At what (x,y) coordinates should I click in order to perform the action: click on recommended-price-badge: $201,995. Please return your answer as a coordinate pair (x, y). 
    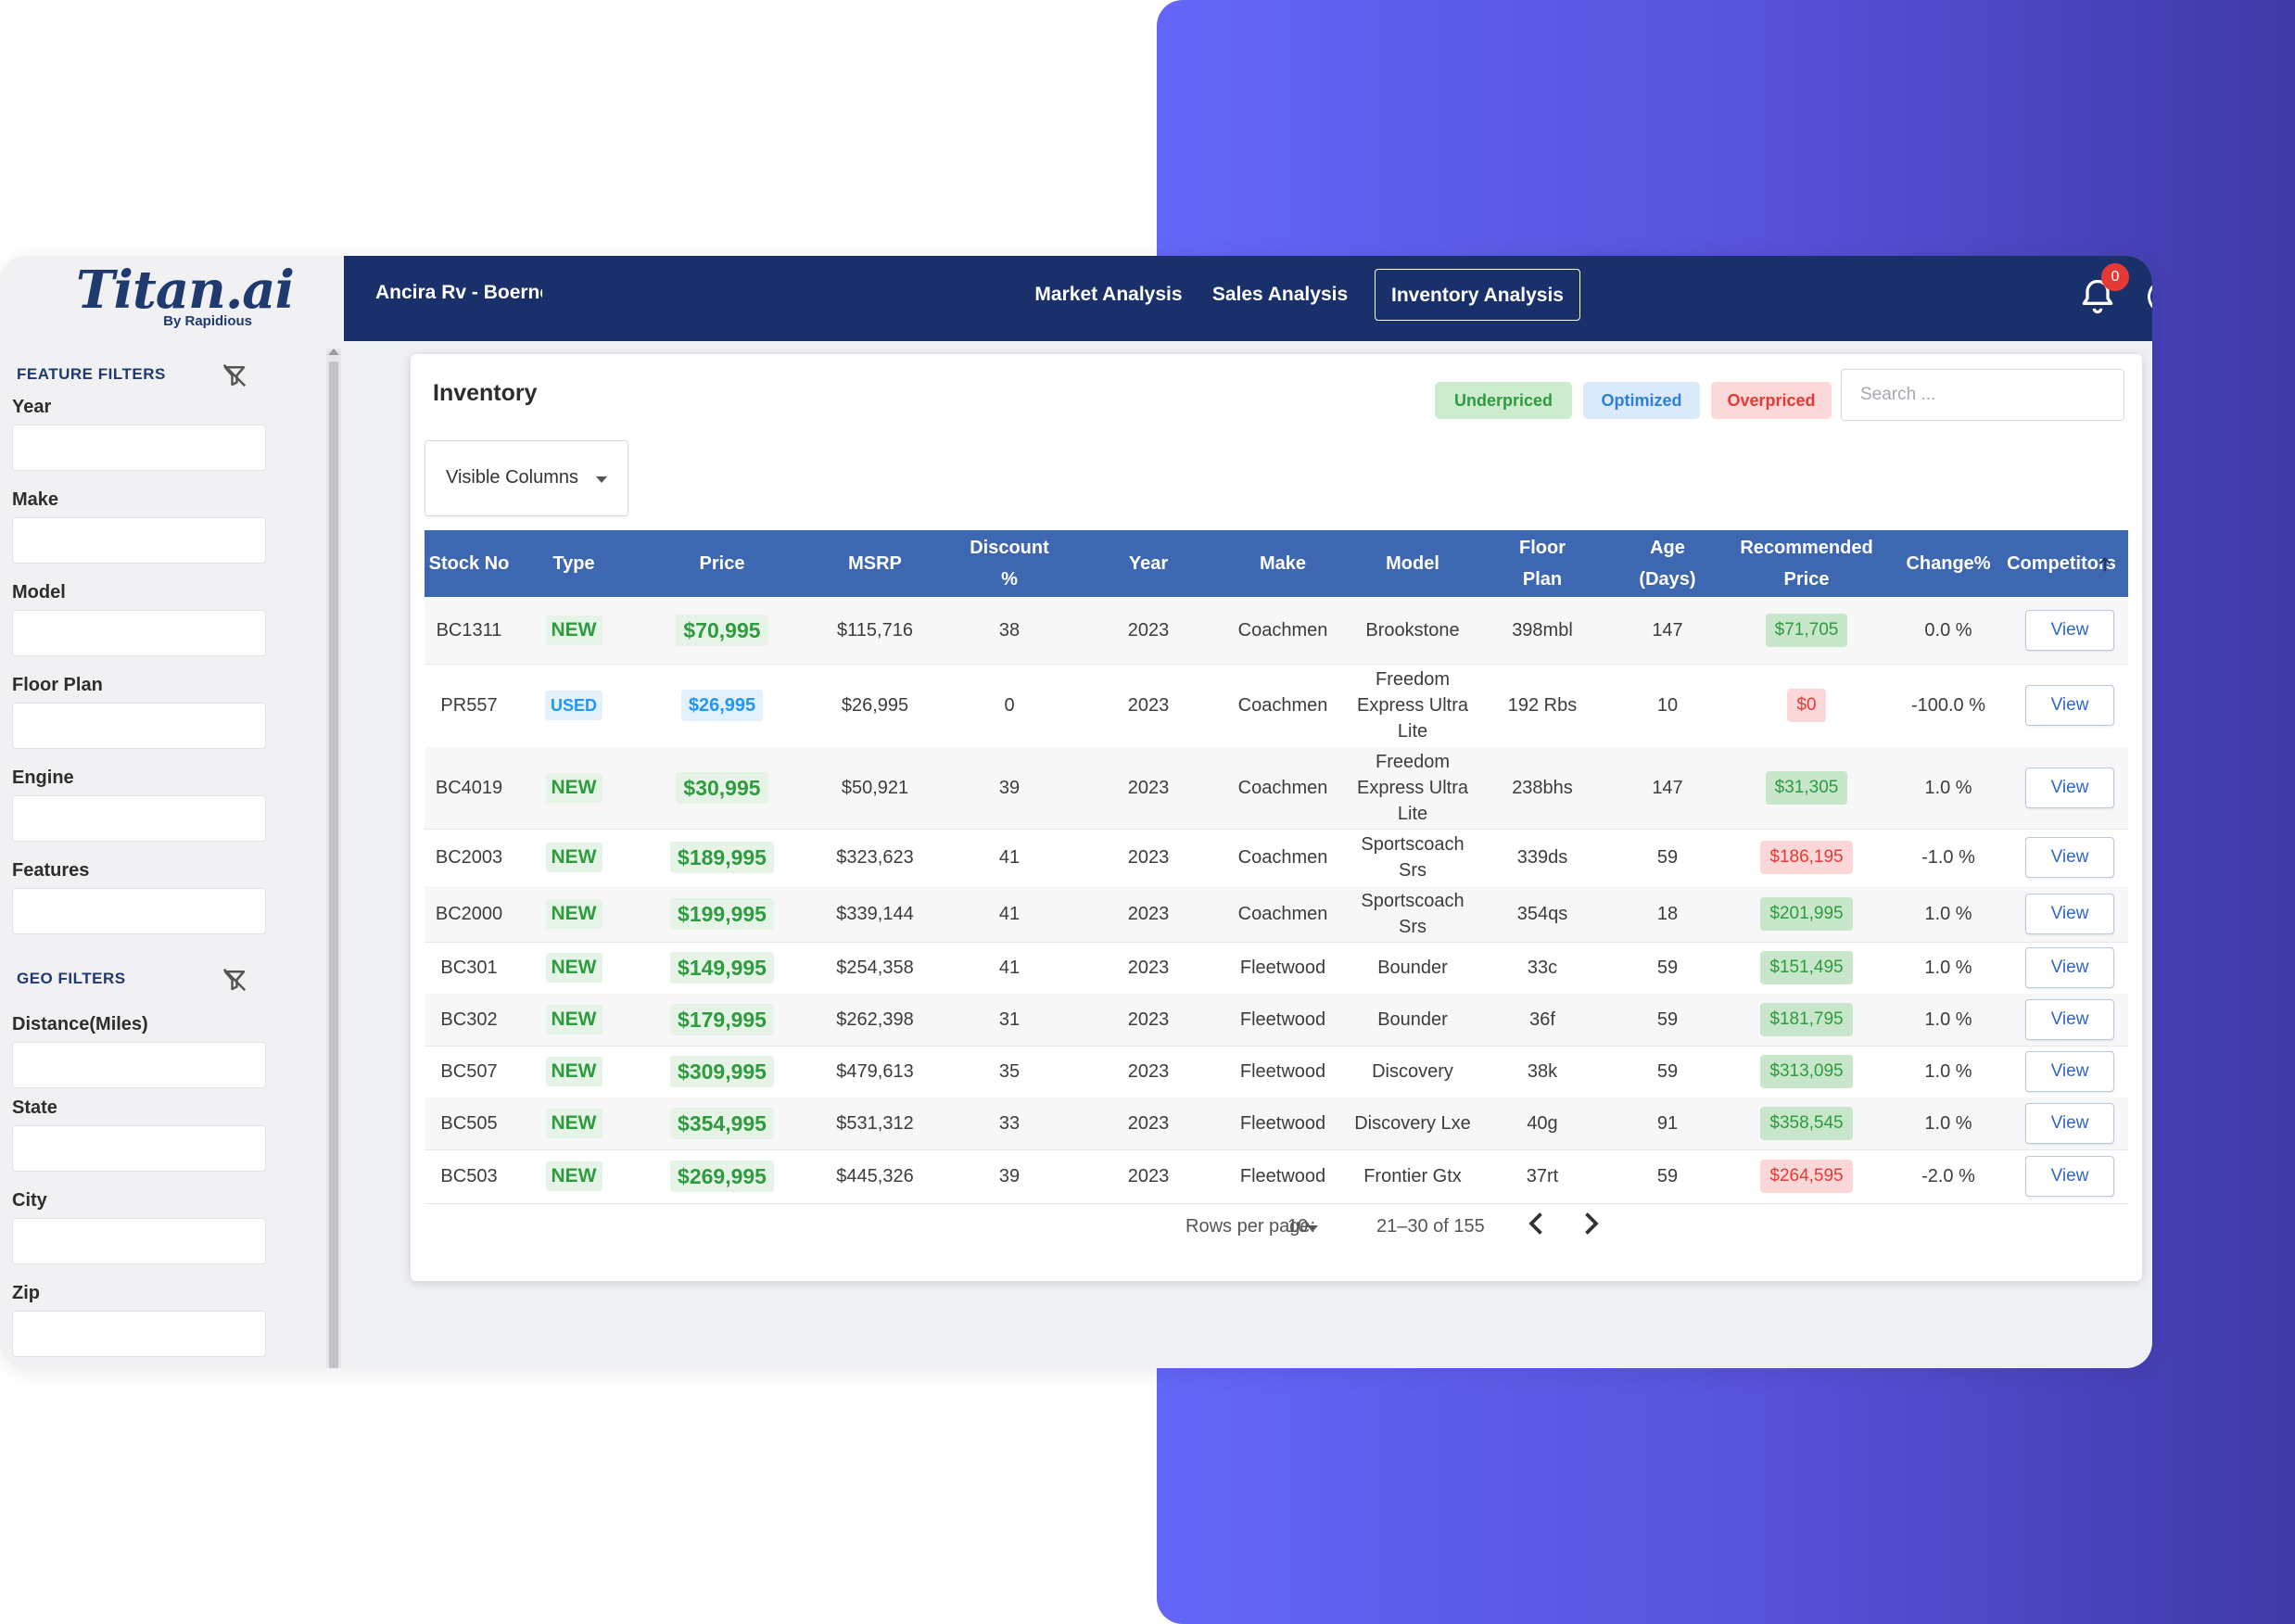
    Looking at the image, I should click on (1806, 914).